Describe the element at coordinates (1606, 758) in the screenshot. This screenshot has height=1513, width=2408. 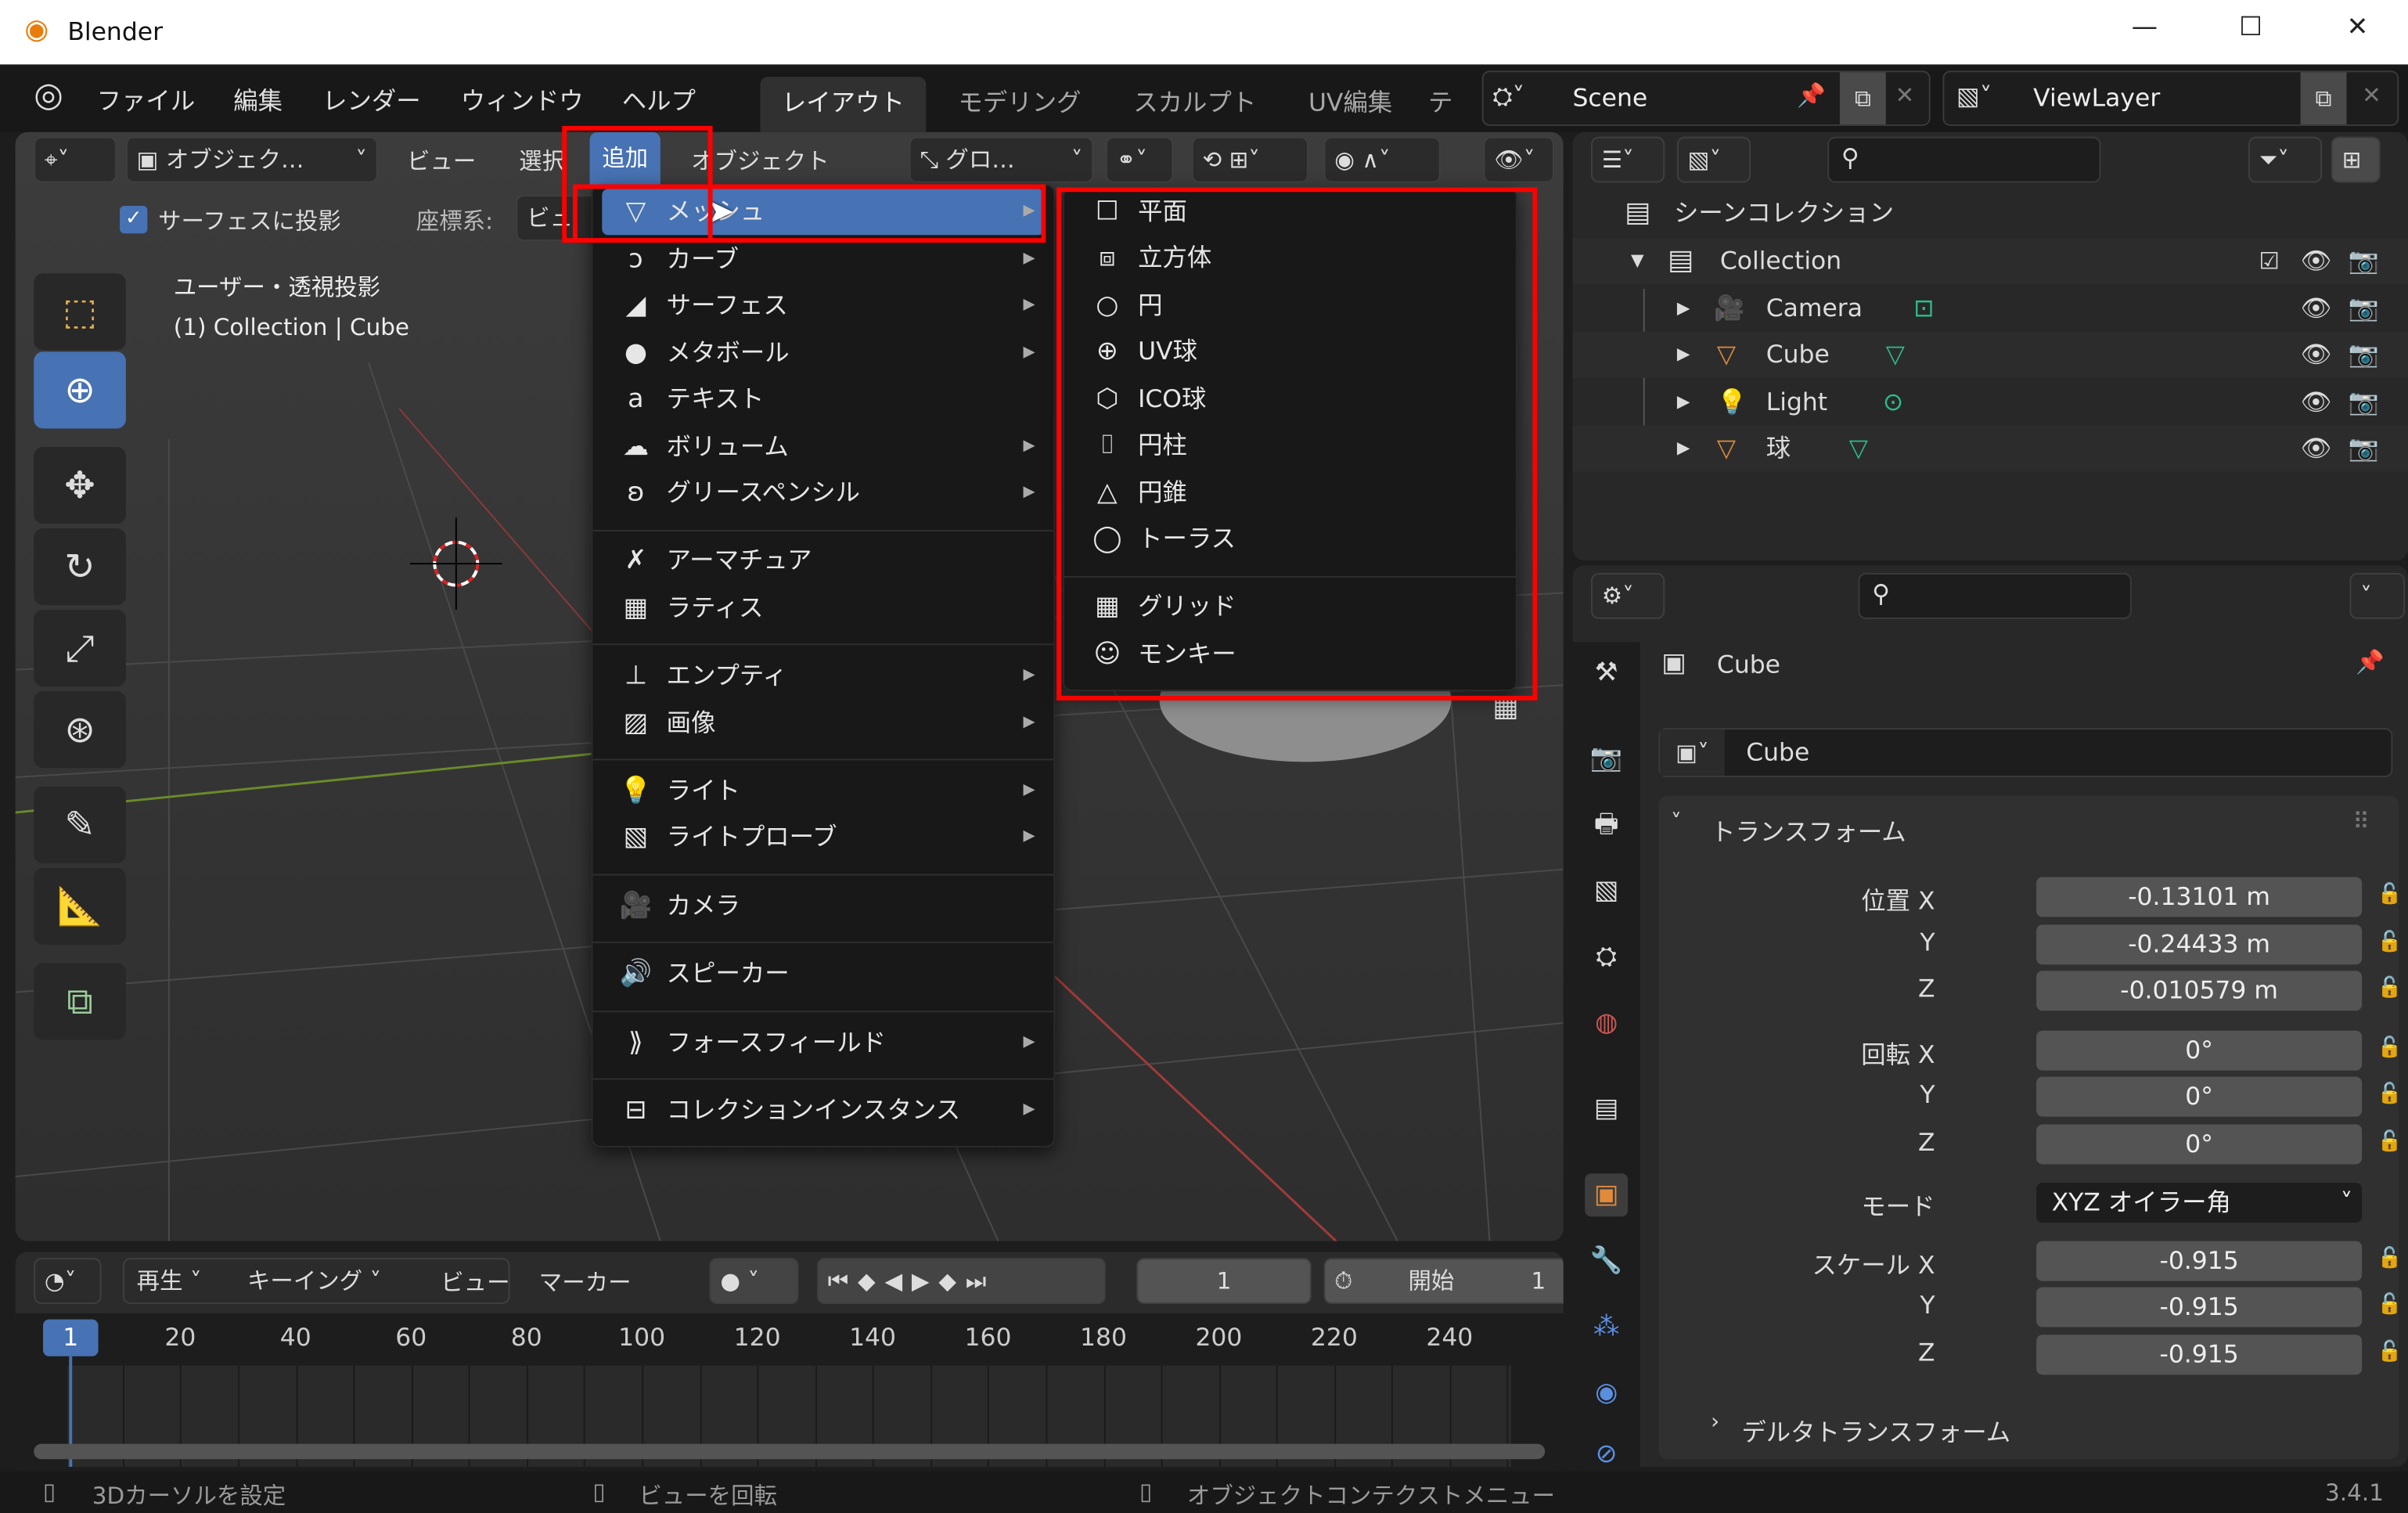
I see `render-tab-icon: 📷` at that location.